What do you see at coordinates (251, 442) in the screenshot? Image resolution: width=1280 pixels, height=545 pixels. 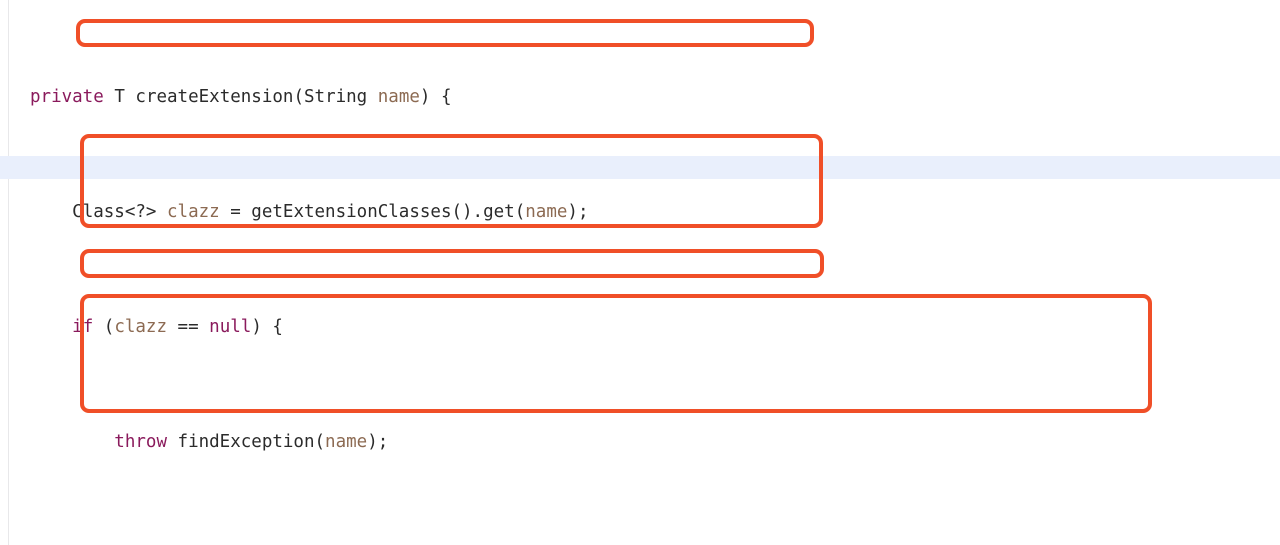 I see `code-line-4: throw findException(name);` at bounding box center [251, 442].